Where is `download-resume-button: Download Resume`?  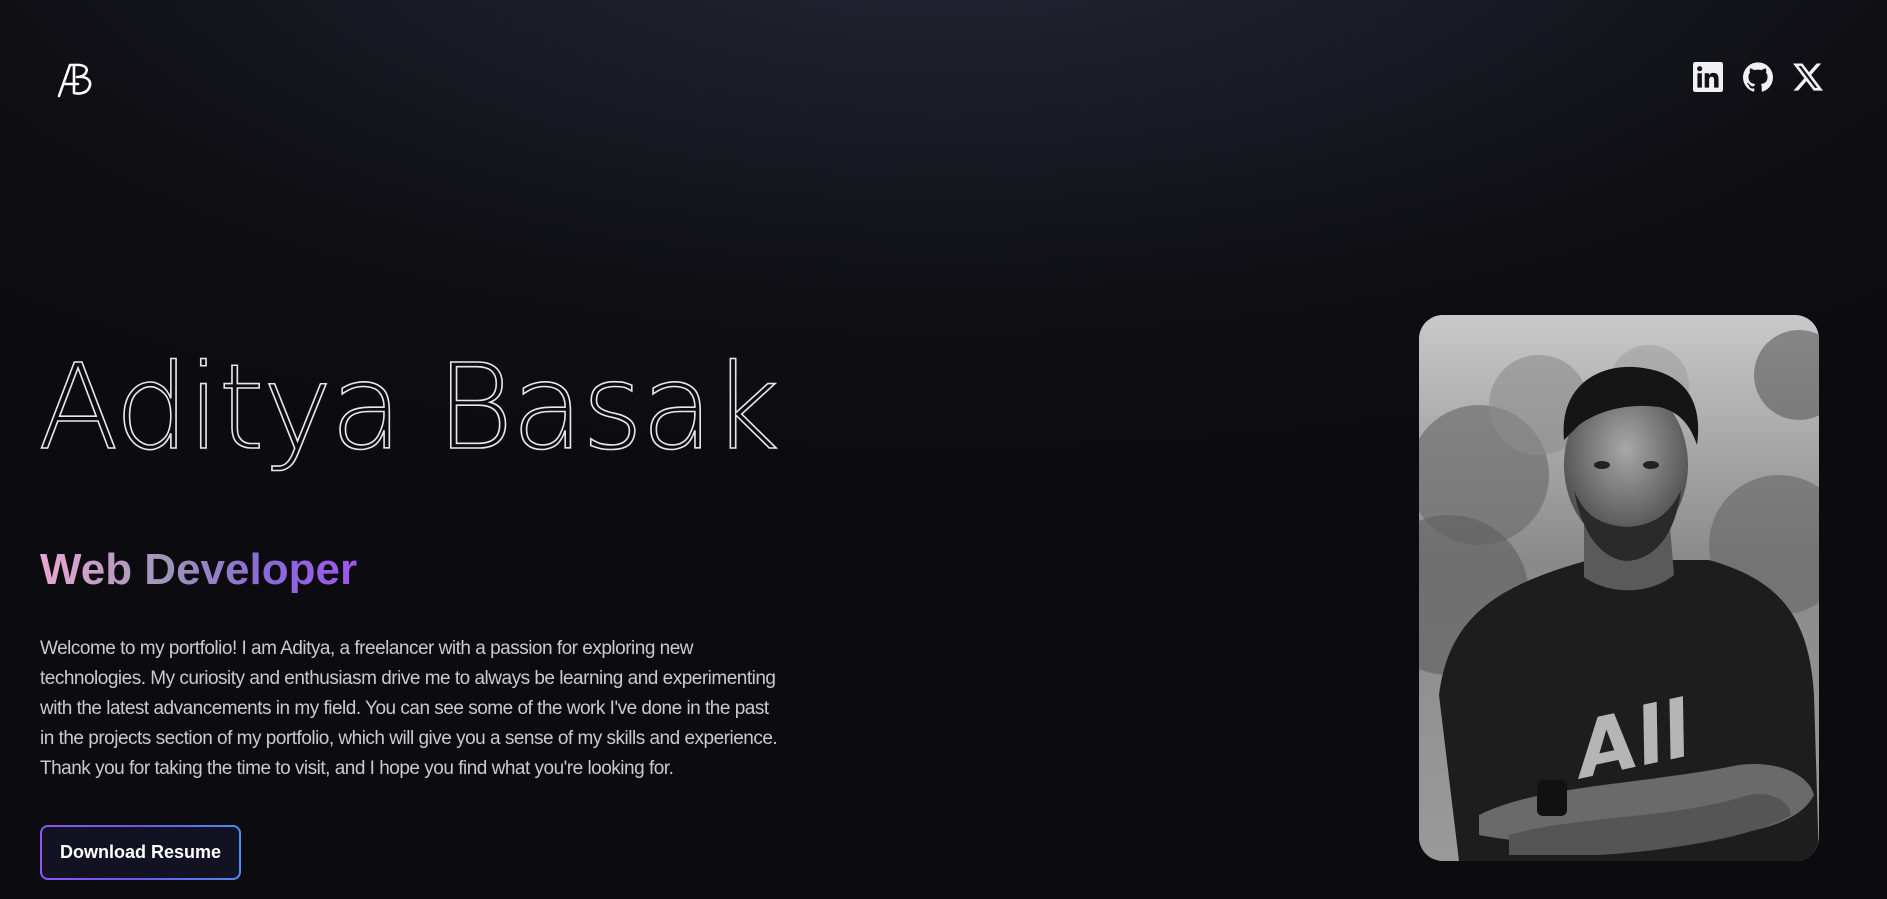
download-resume-button: Download Resume is located at coordinates (140, 852).